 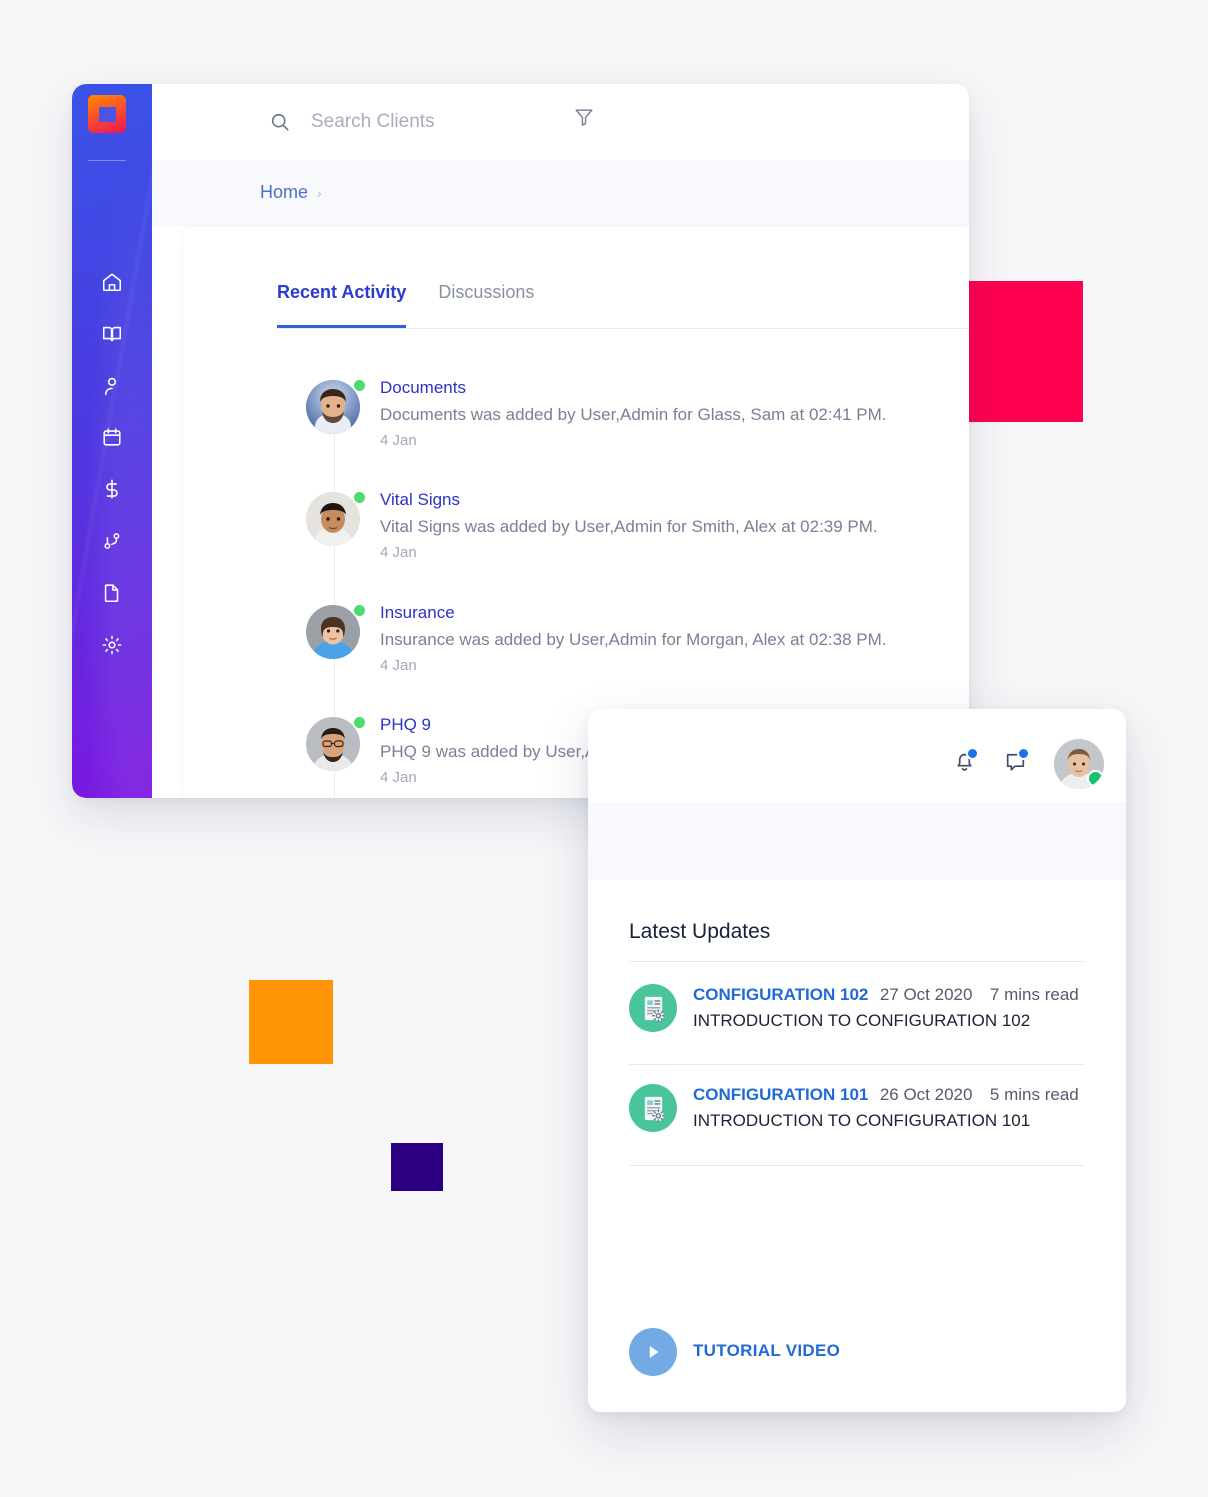 I want to click on person-icon, so click(x=110, y=386).